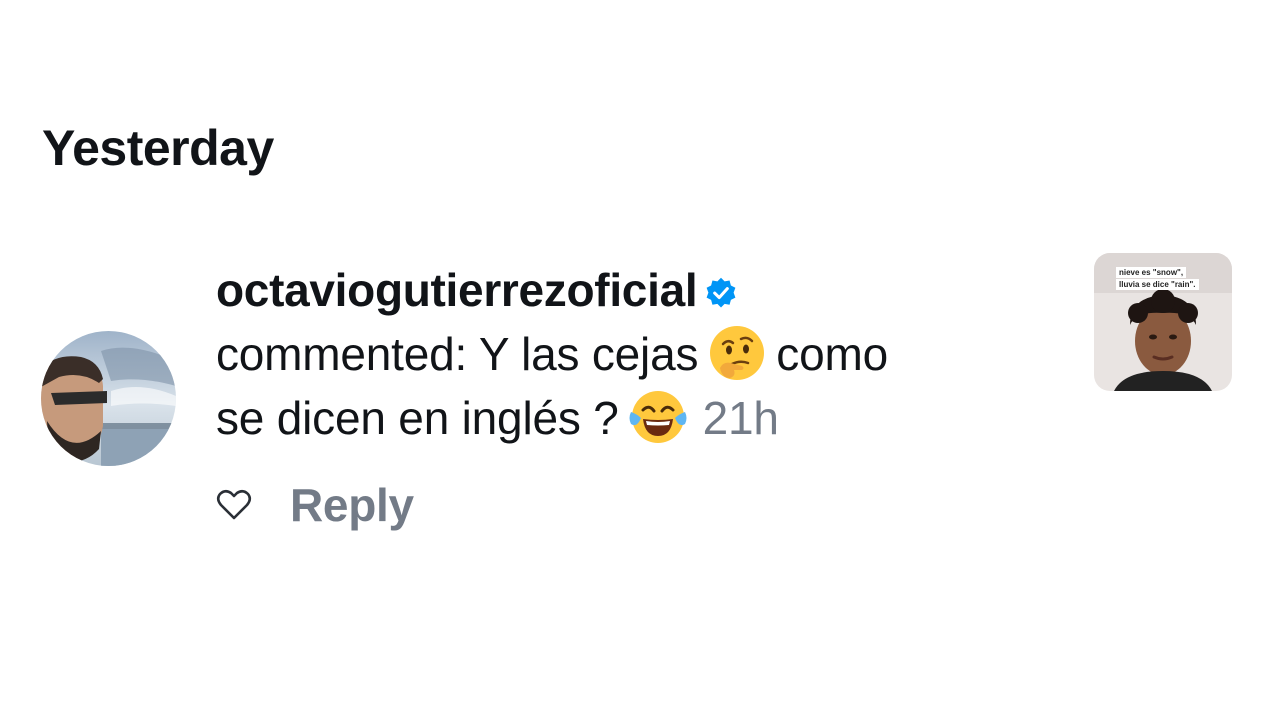 The width and height of the screenshot is (1280, 720). What do you see at coordinates (1163, 322) in the screenshot?
I see `post-thumbnail: nieve es "snow", lluvia se dice "rain".` at bounding box center [1163, 322].